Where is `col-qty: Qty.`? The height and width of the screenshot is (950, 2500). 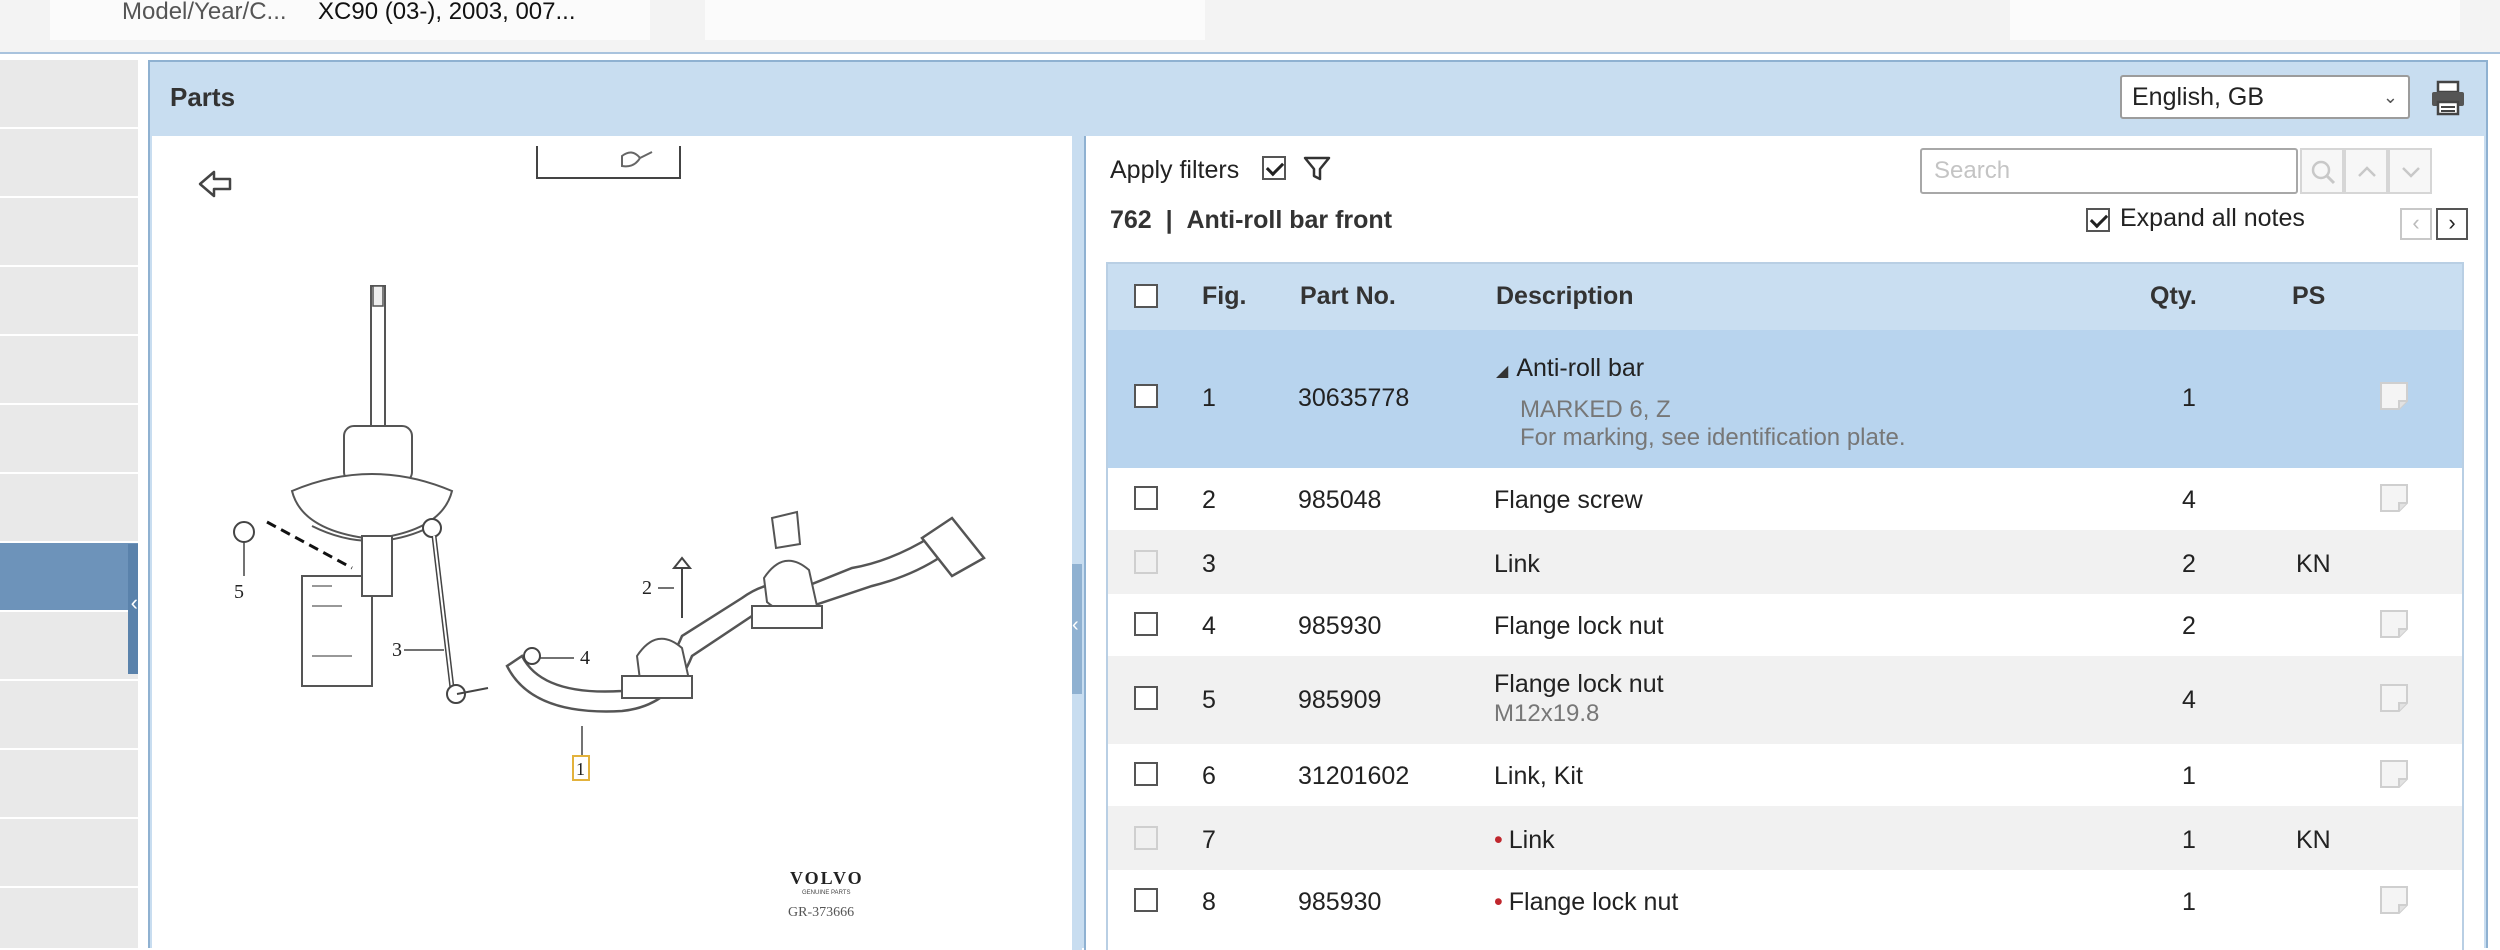 col-qty: Qty. is located at coordinates (2173, 296).